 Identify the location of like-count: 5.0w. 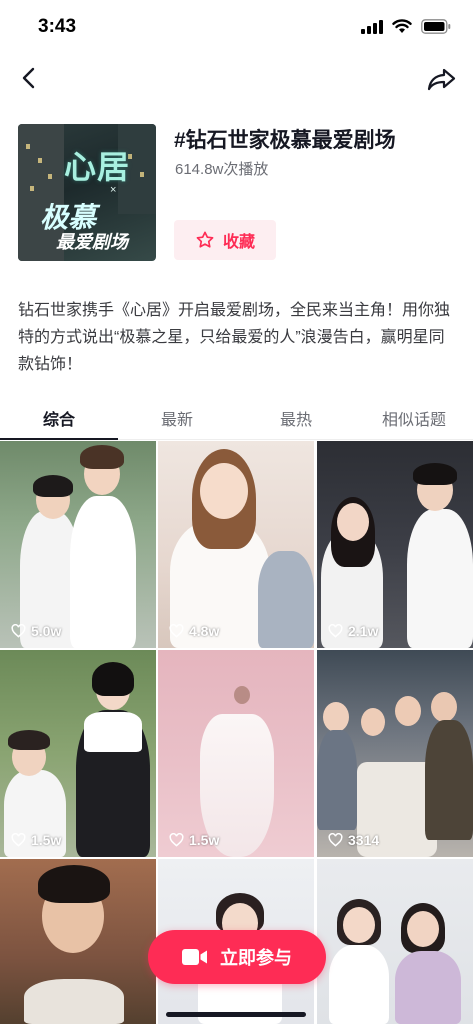
(36, 631).